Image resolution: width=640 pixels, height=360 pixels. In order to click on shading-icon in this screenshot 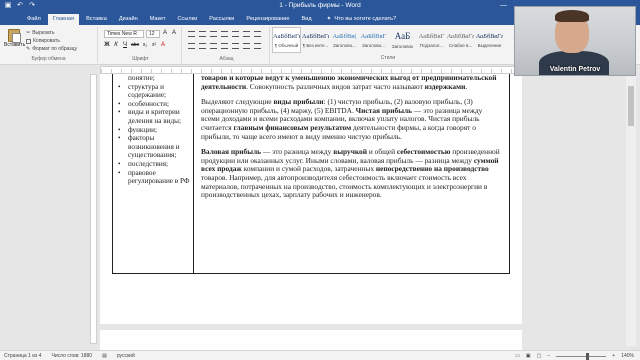, I will do `click(246, 46)`.